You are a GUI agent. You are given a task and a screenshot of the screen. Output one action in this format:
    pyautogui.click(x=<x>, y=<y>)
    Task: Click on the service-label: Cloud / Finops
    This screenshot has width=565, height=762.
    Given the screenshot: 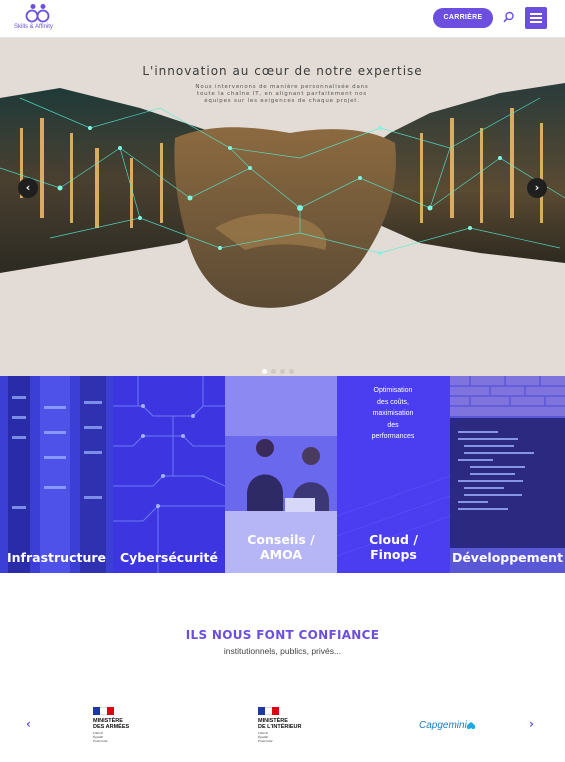 What is the action you would take?
    pyautogui.click(x=393, y=547)
    